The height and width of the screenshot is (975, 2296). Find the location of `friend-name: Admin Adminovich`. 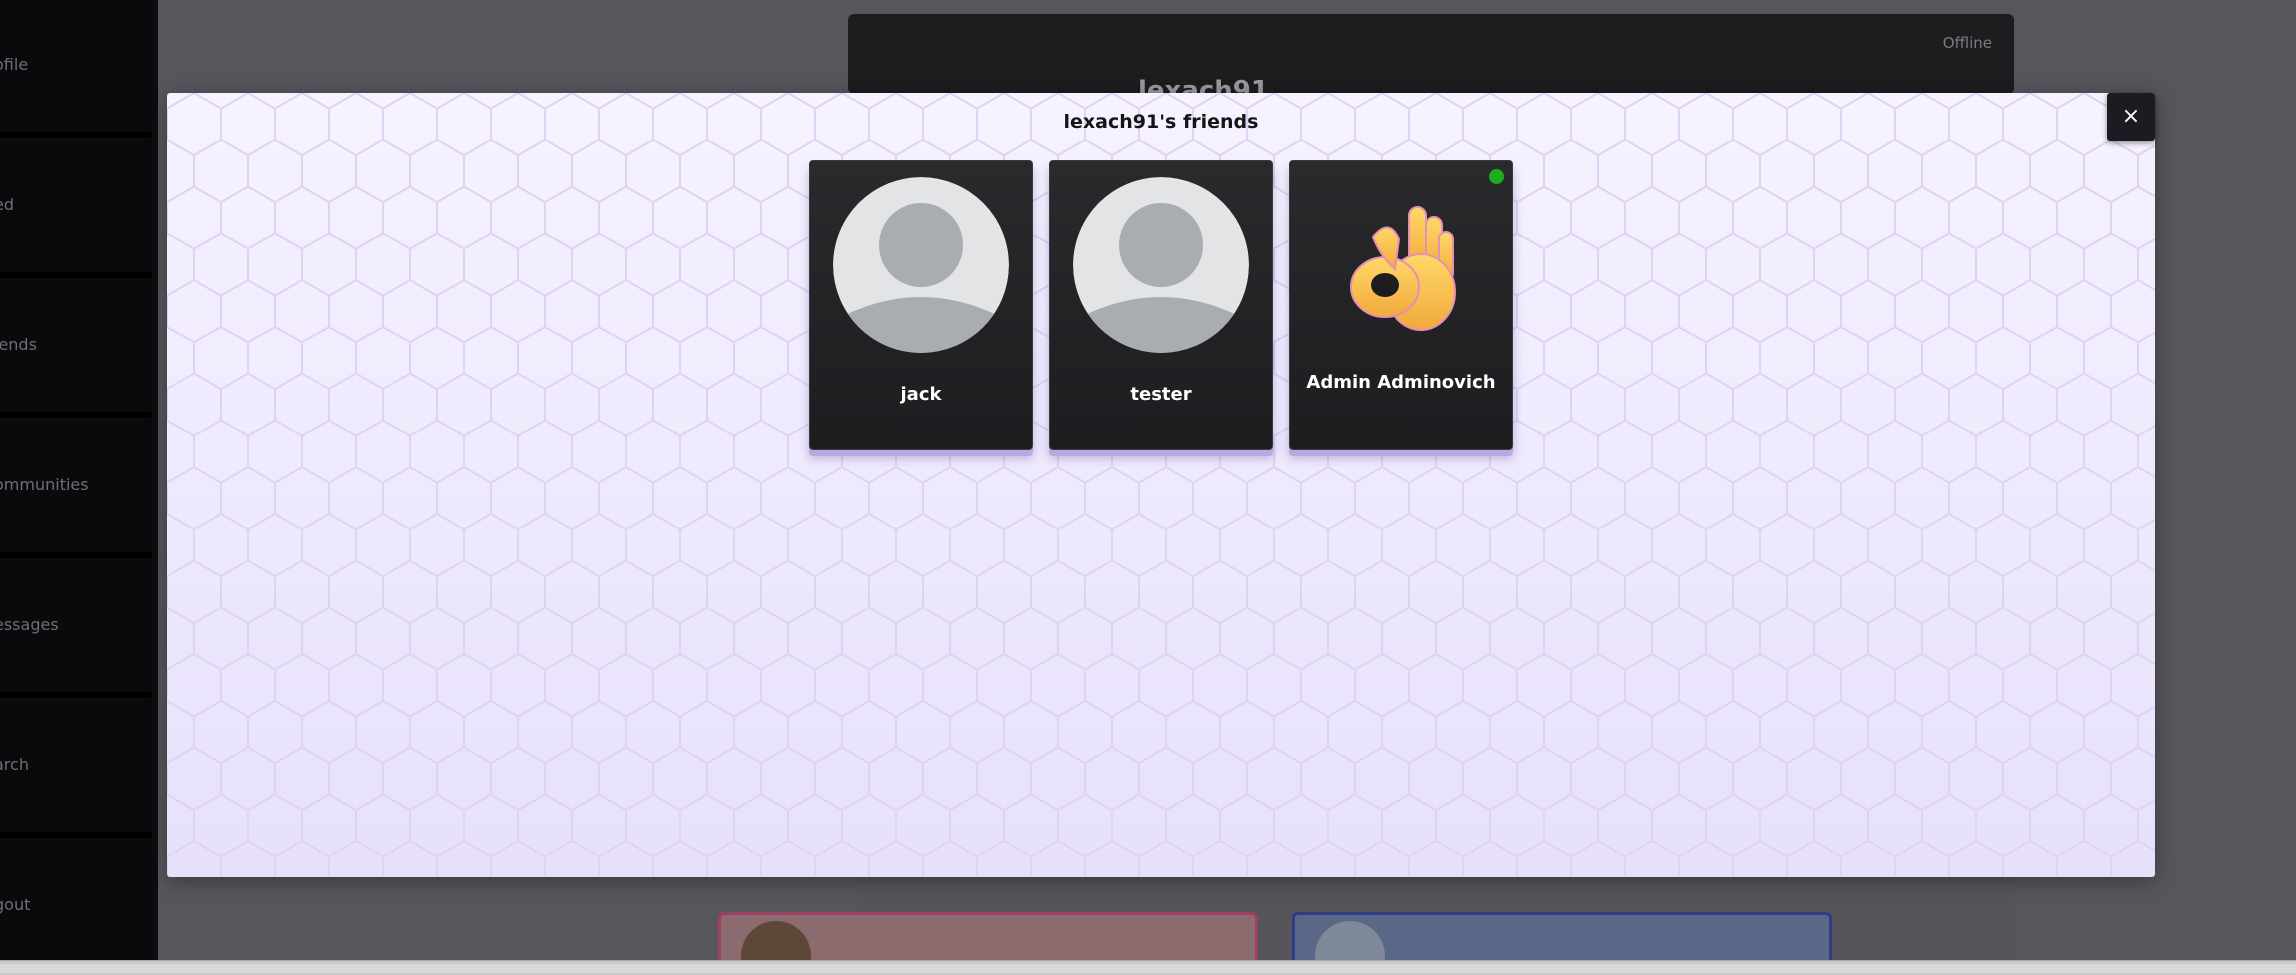

friend-name: Admin Adminovich is located at coordinates (1401, 382).